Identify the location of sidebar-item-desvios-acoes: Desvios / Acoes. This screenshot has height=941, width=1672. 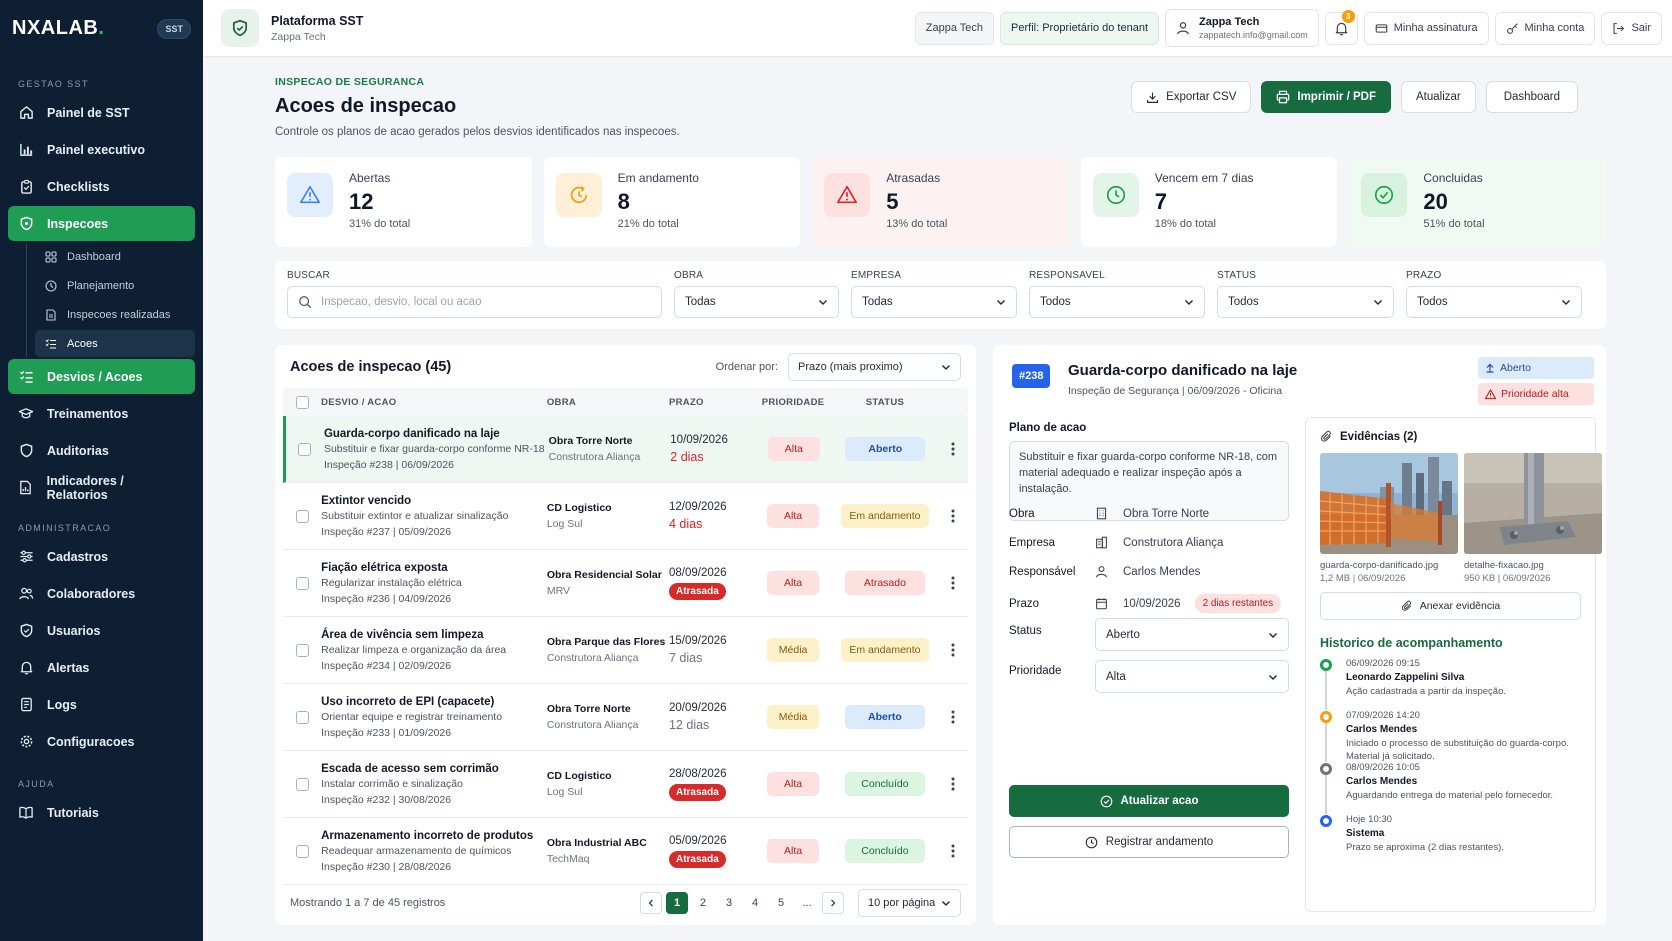
(101, 376).